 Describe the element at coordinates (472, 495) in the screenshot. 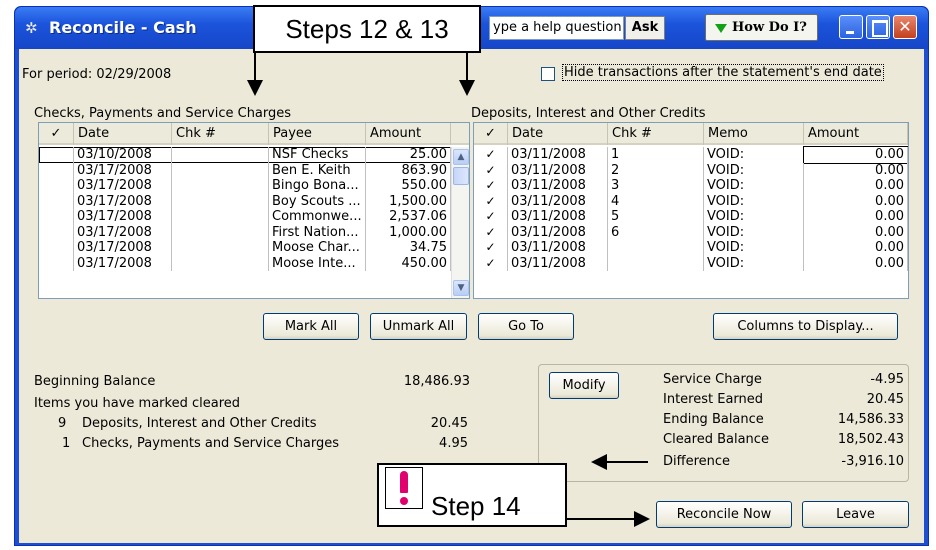

I see `callout-step-14: Step 14` at that location.